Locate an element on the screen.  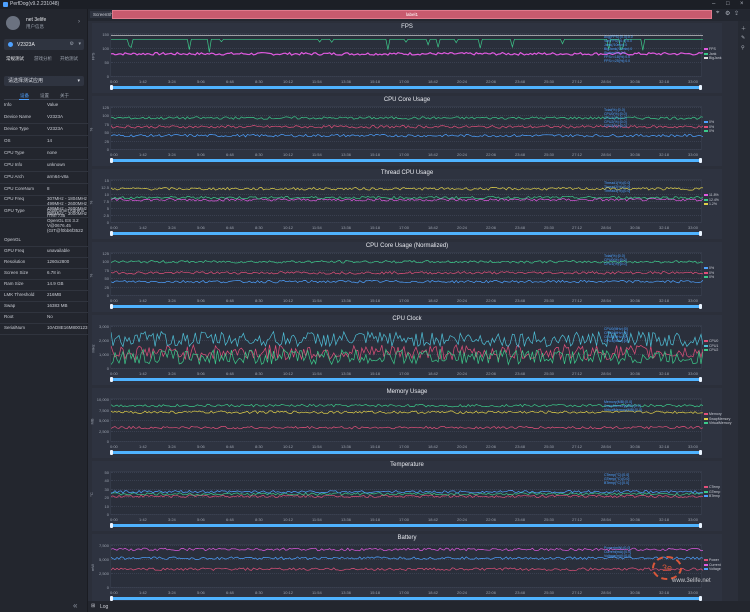
y-tick-label: 50 is located at coordinates (106, 278).